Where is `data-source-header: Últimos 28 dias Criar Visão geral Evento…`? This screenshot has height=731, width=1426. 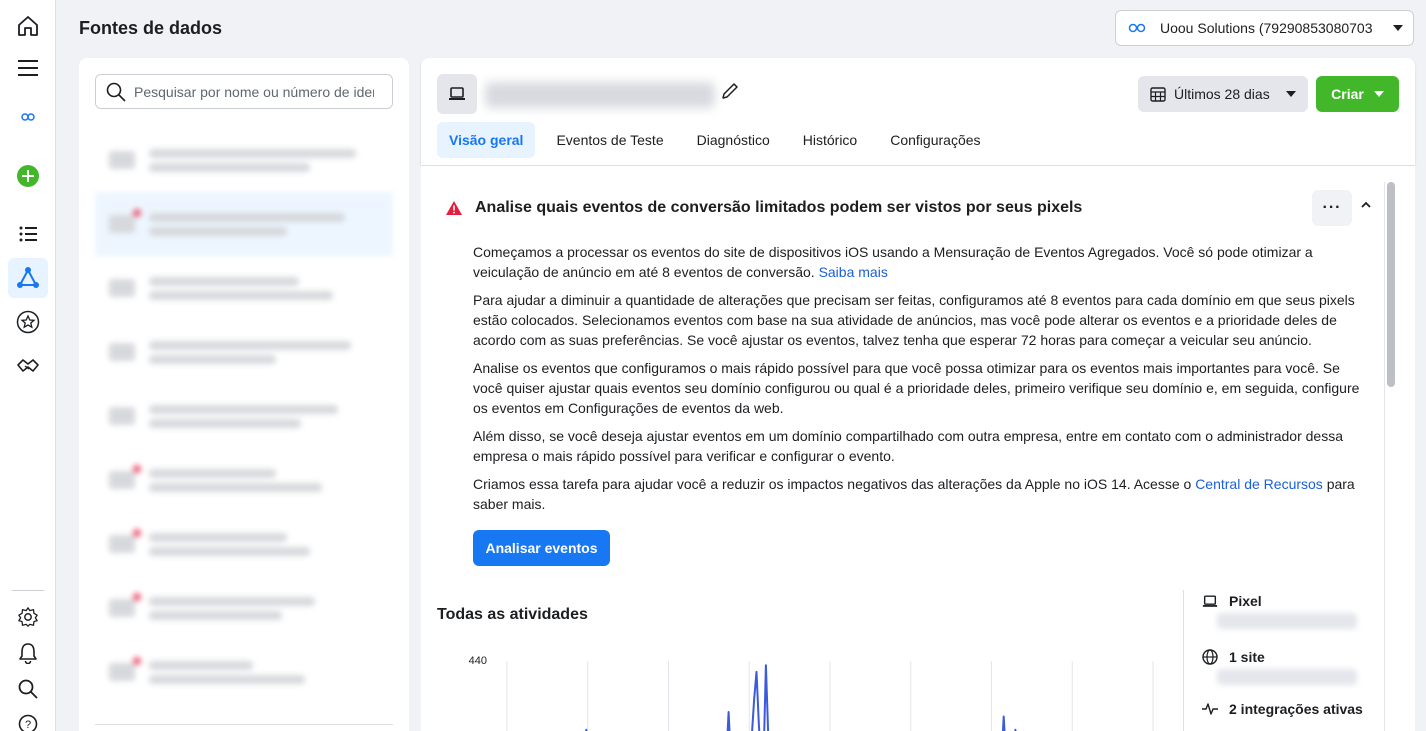 data-source-header: Últimos 28 dias Criar Visão geral Evento… is located at coordinates (918, 111).